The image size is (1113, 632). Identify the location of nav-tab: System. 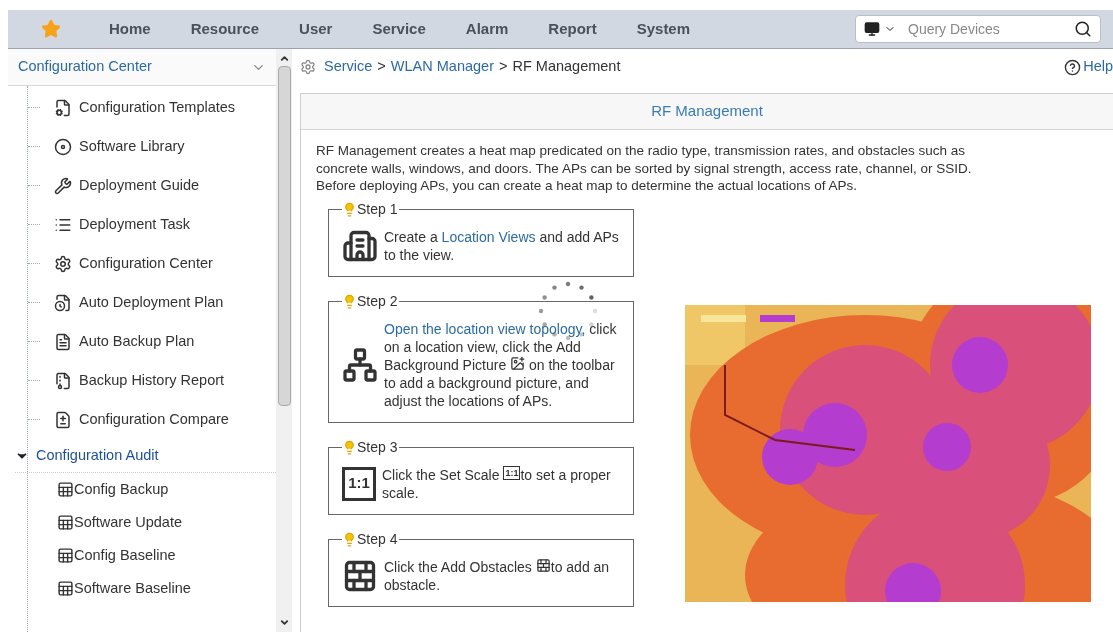
(663, 29).